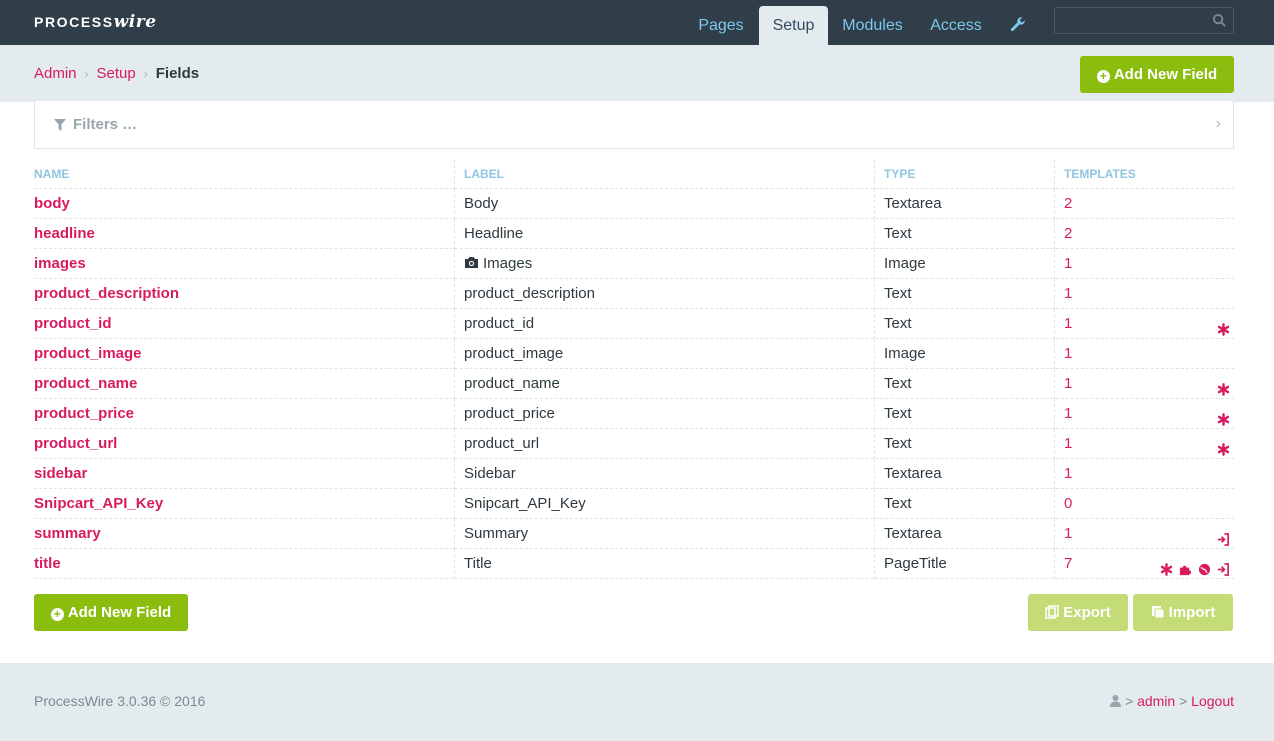  I want to click on field-name-link: product_url, so click(244, 444).